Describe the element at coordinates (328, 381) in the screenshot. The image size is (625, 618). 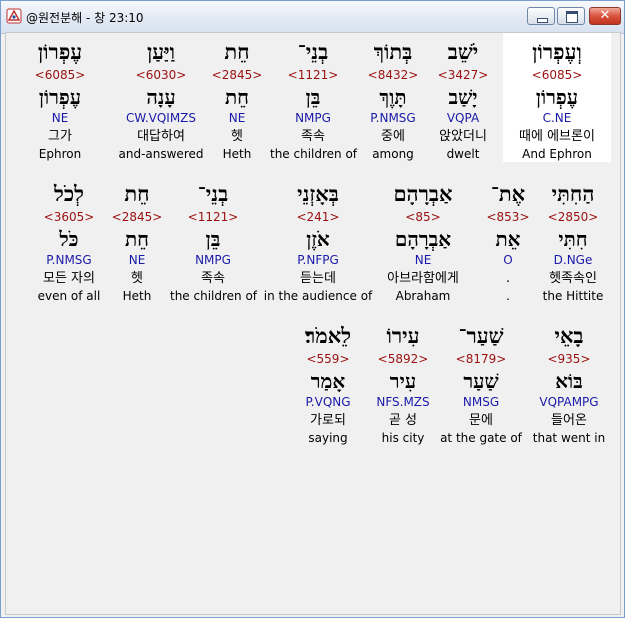
I see `root-word: אָמַר` at that location.